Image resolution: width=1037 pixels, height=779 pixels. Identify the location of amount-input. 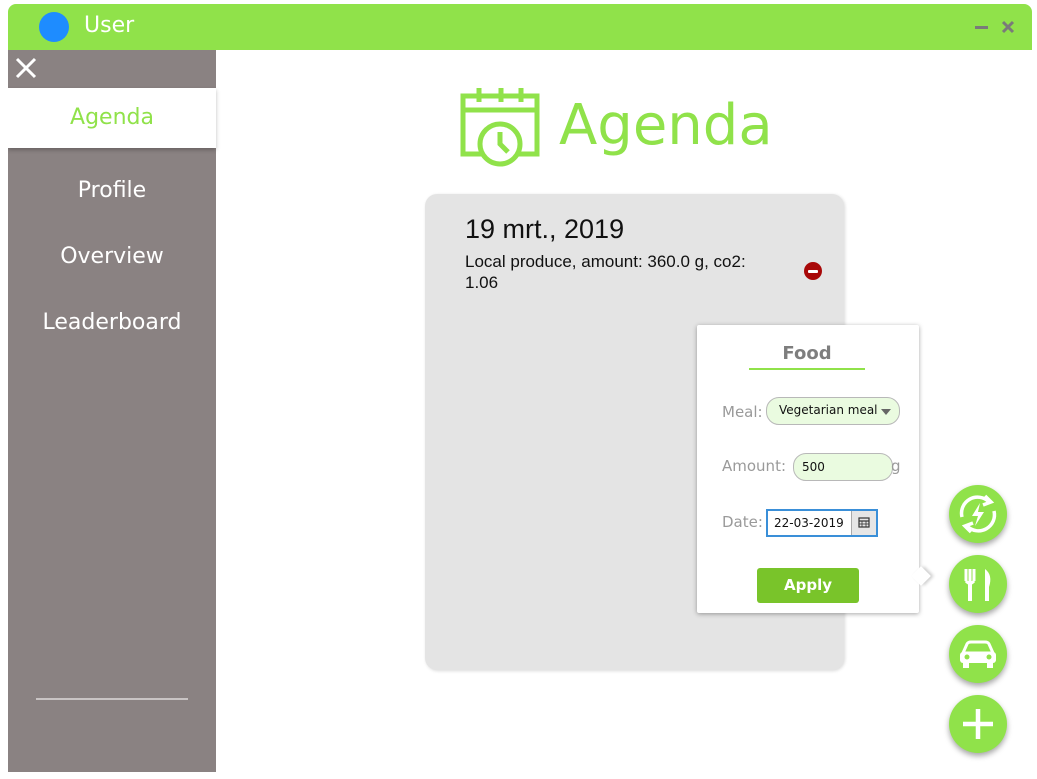
(843, 467).